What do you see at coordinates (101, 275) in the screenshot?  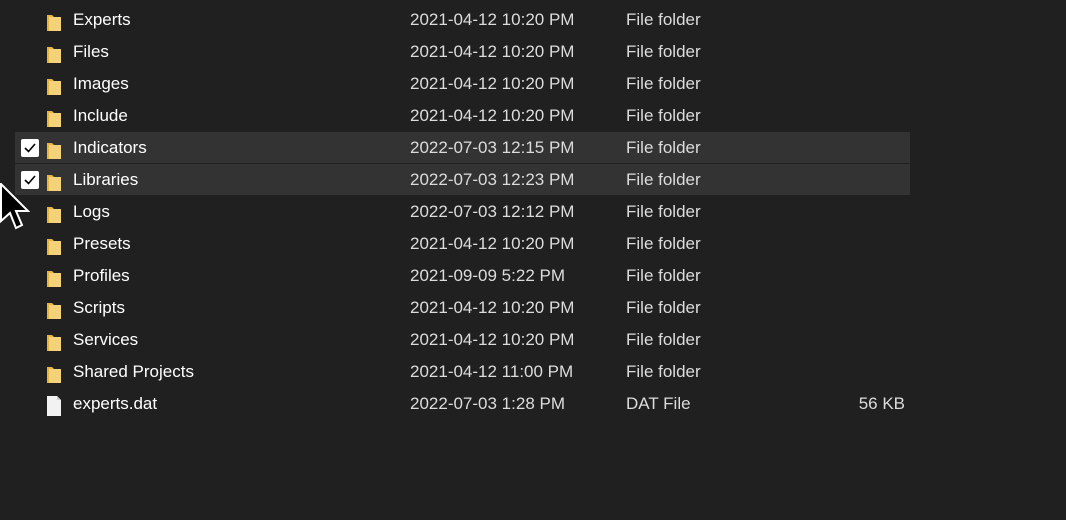 I see `item-name: Profiles` at bounding box center [101, 275].